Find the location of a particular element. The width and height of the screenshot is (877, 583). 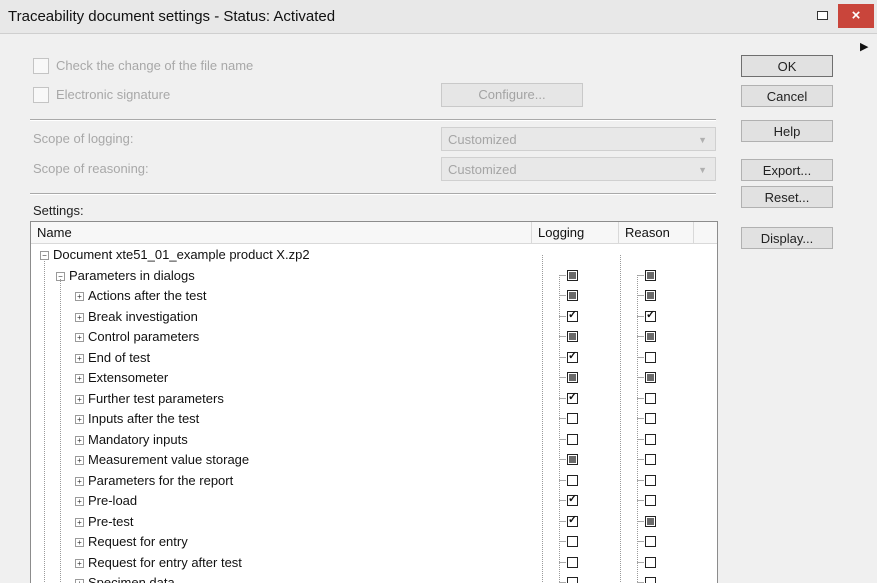

check-filename-label: Check the change of the file name is located at coordinates (155, 65).